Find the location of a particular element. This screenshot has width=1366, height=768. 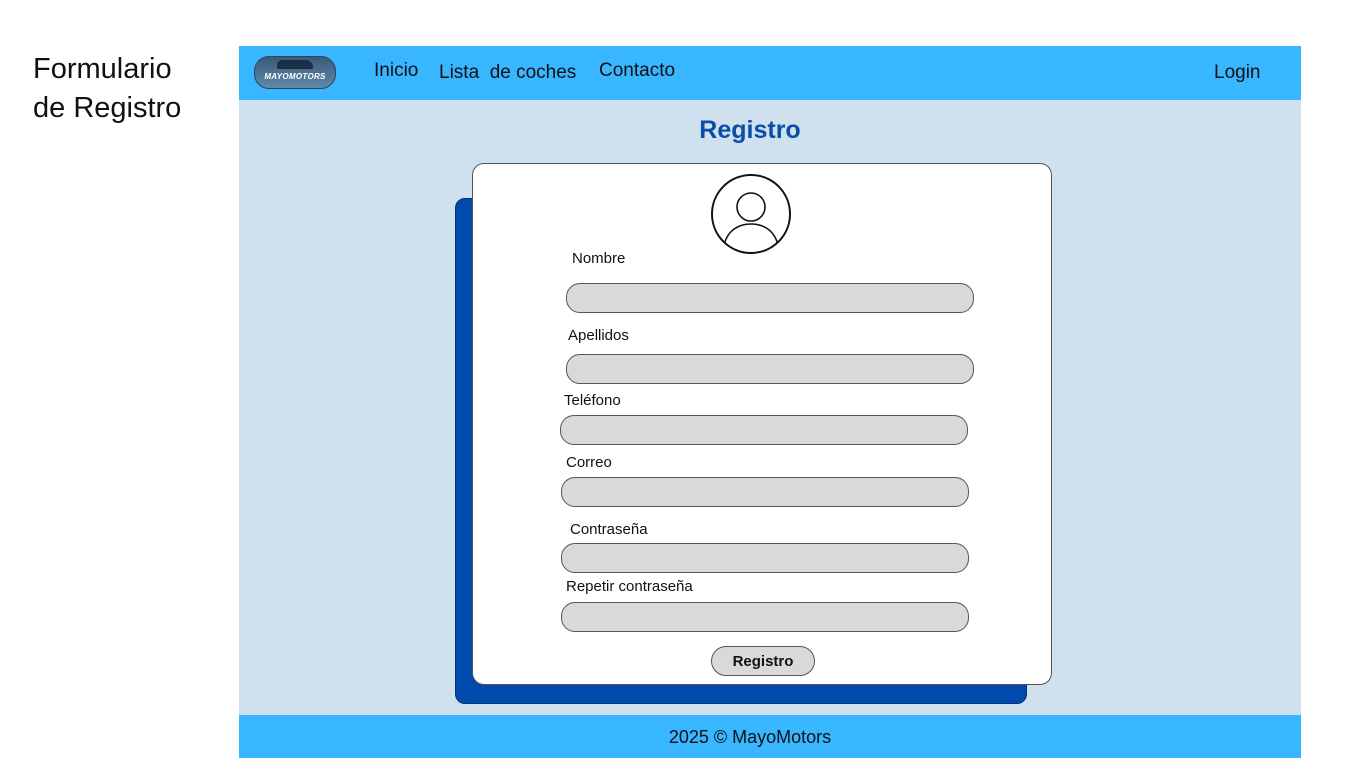

footer-copyright: 2025 © MayoMotors is located at coordinates (750, 737).